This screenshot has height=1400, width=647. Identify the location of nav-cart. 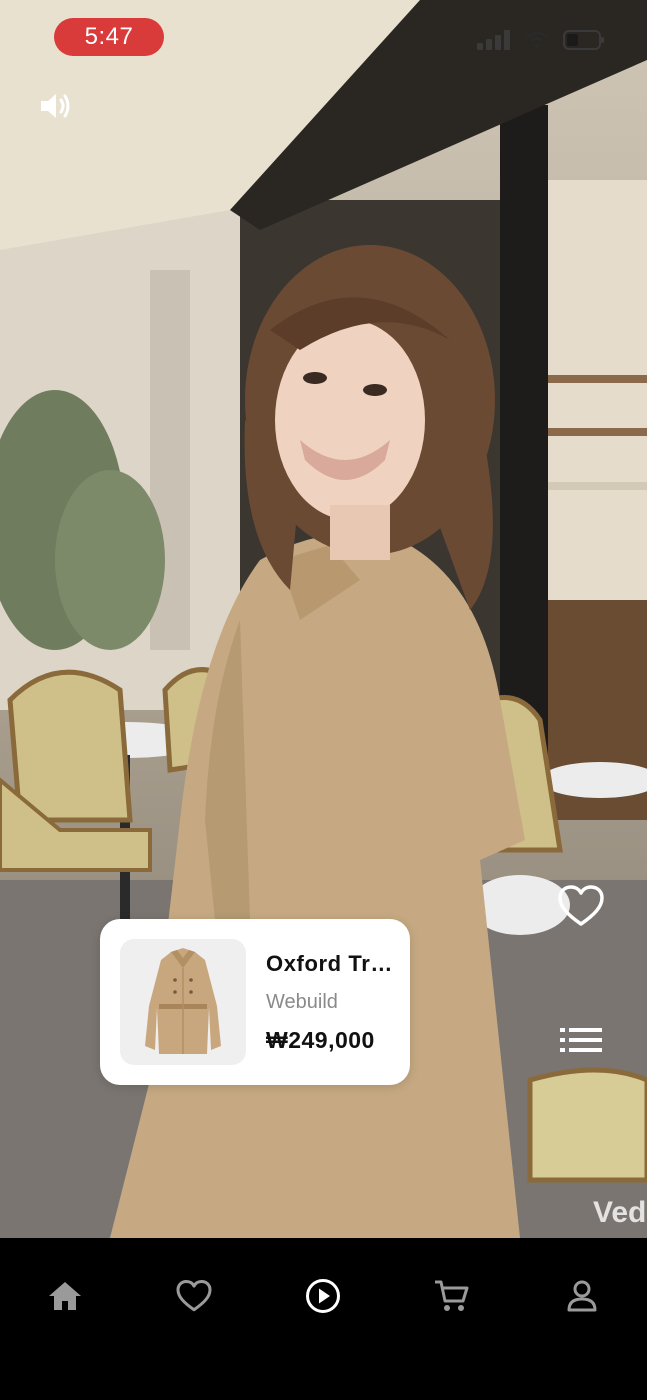
(452, 1298).